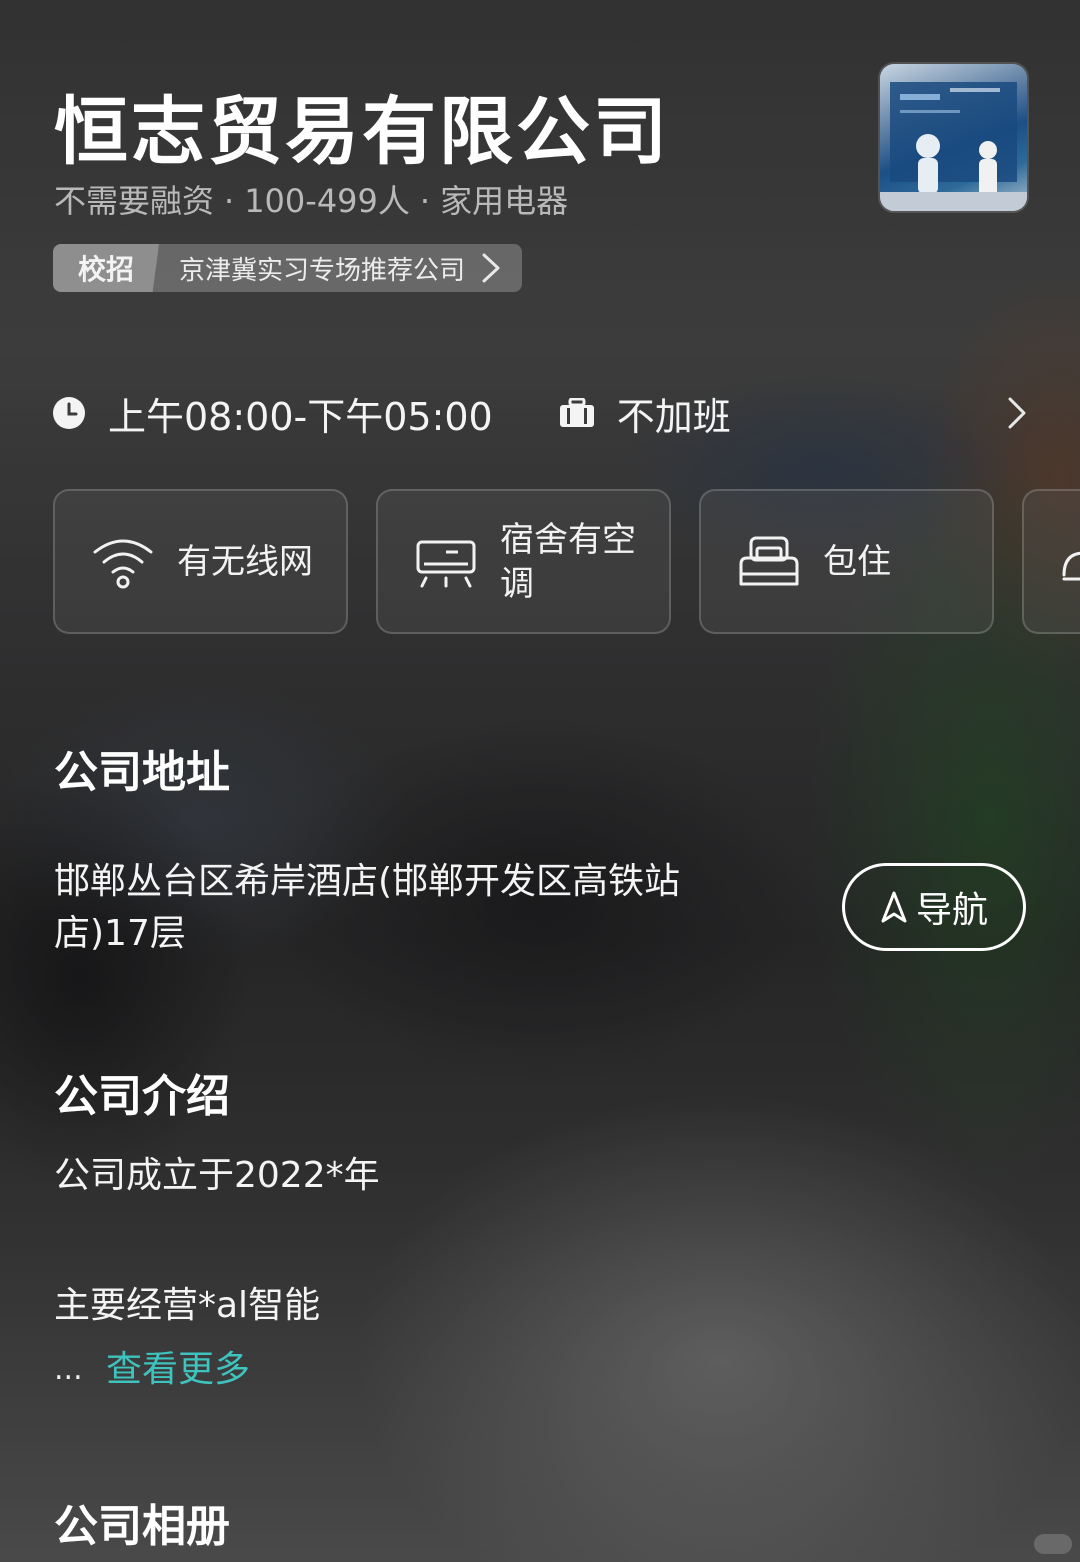  What do you see at coordinates (857, 561) in the screenshot?
I see `benefit-label: 包住` at bounding box center [857, 561].